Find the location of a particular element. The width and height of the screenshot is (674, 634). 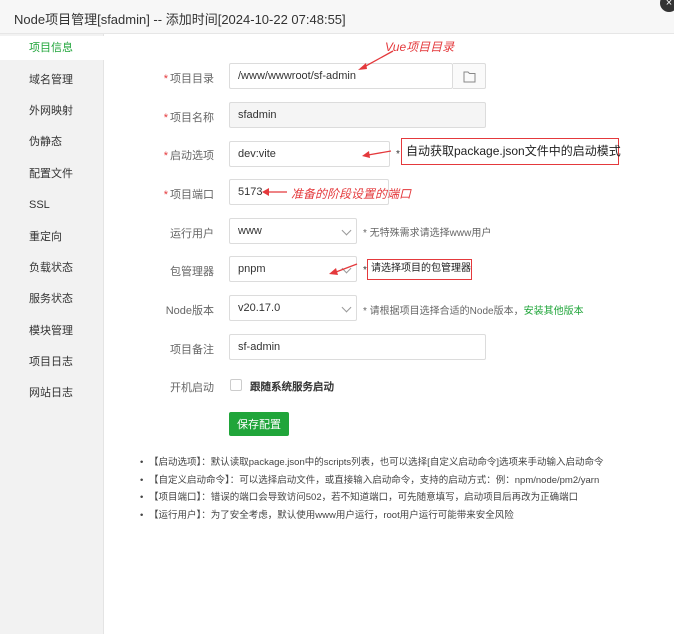

annotation-arrows is located at coordinates (328, 162).